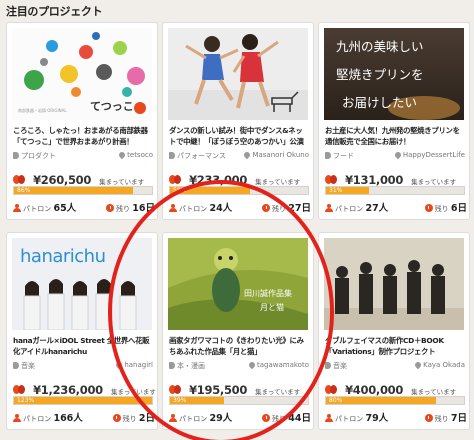  Describe the element at coordinates (54, 11) in the screenshot. I see `section-title: 注目のプロジェクト` at that location.